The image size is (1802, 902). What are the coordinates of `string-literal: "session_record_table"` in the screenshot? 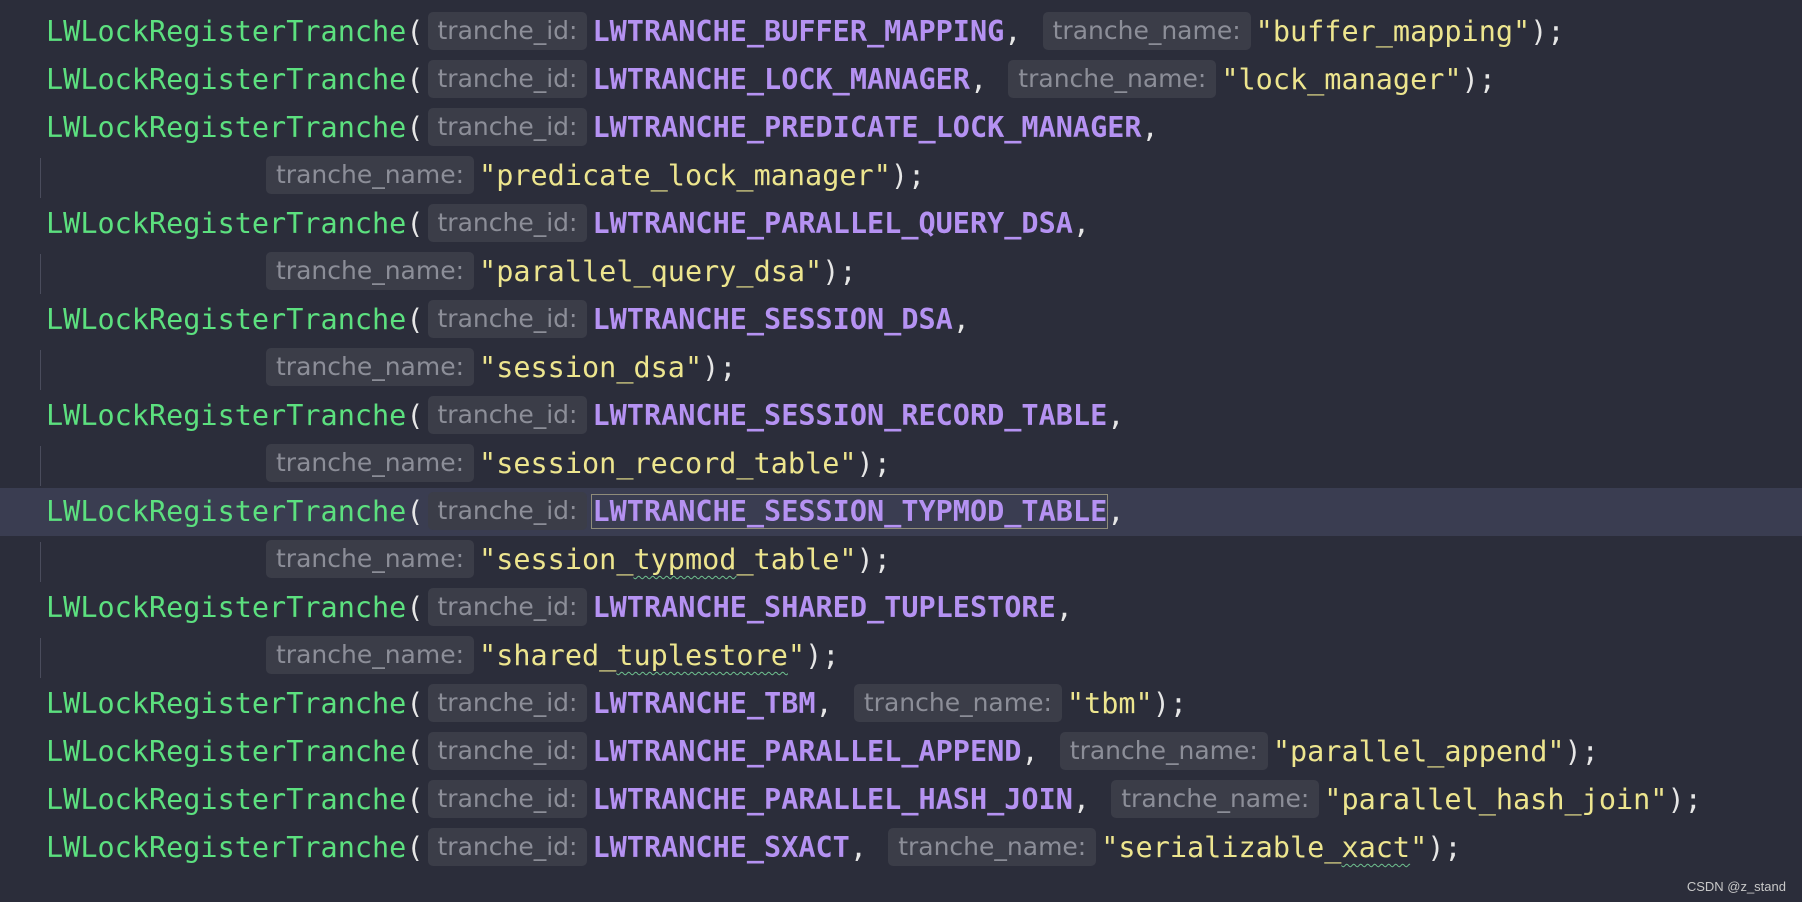 It's located at (668, 463).